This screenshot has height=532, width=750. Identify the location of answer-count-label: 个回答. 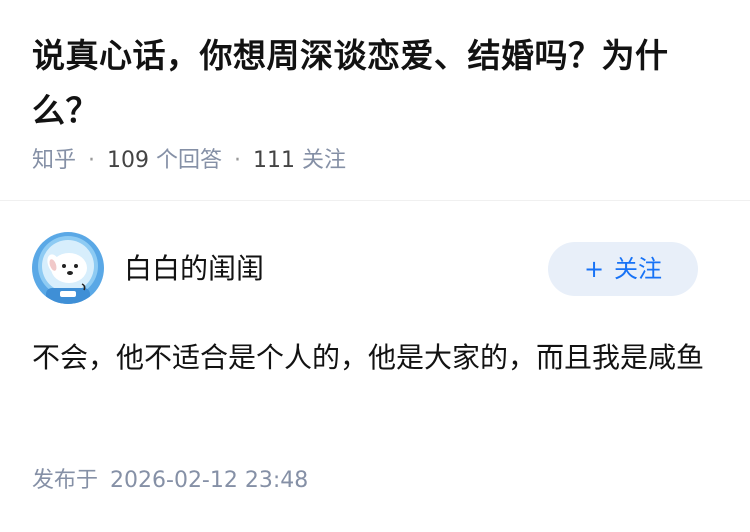
(189, 160).